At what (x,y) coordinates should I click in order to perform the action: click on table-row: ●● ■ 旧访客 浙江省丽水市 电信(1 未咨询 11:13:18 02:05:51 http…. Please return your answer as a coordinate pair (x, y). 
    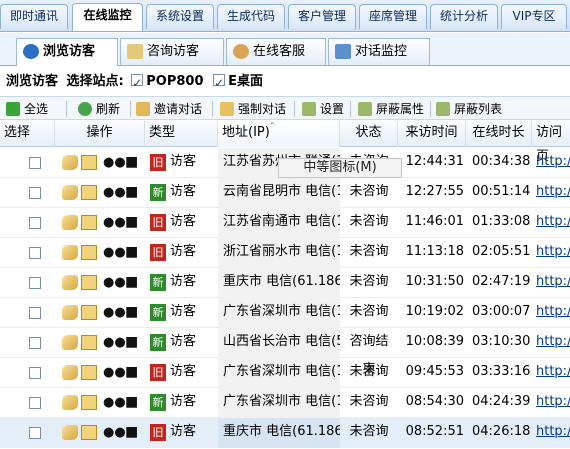
    Looking at the image, I should click on (285, 253).